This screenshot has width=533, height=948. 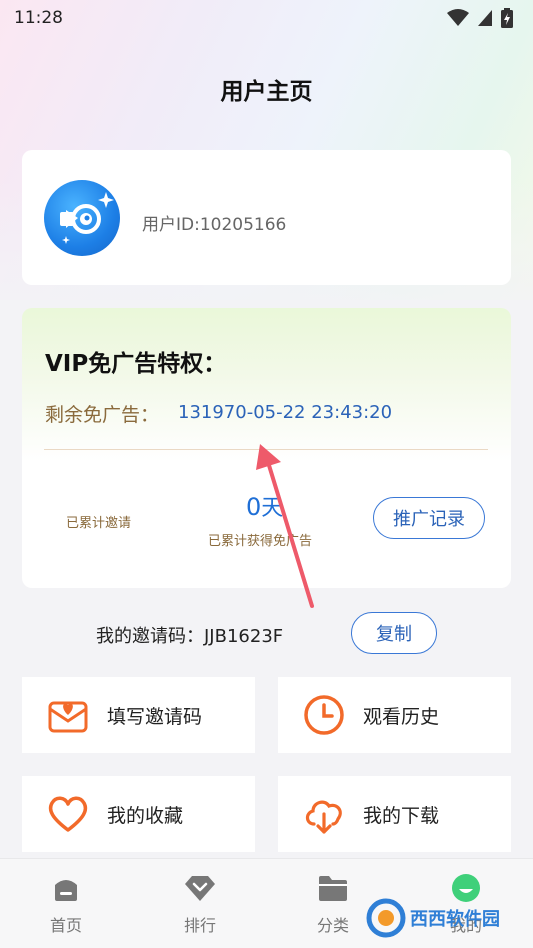 I want to click on folder-icon, so click(x=333, y=888).